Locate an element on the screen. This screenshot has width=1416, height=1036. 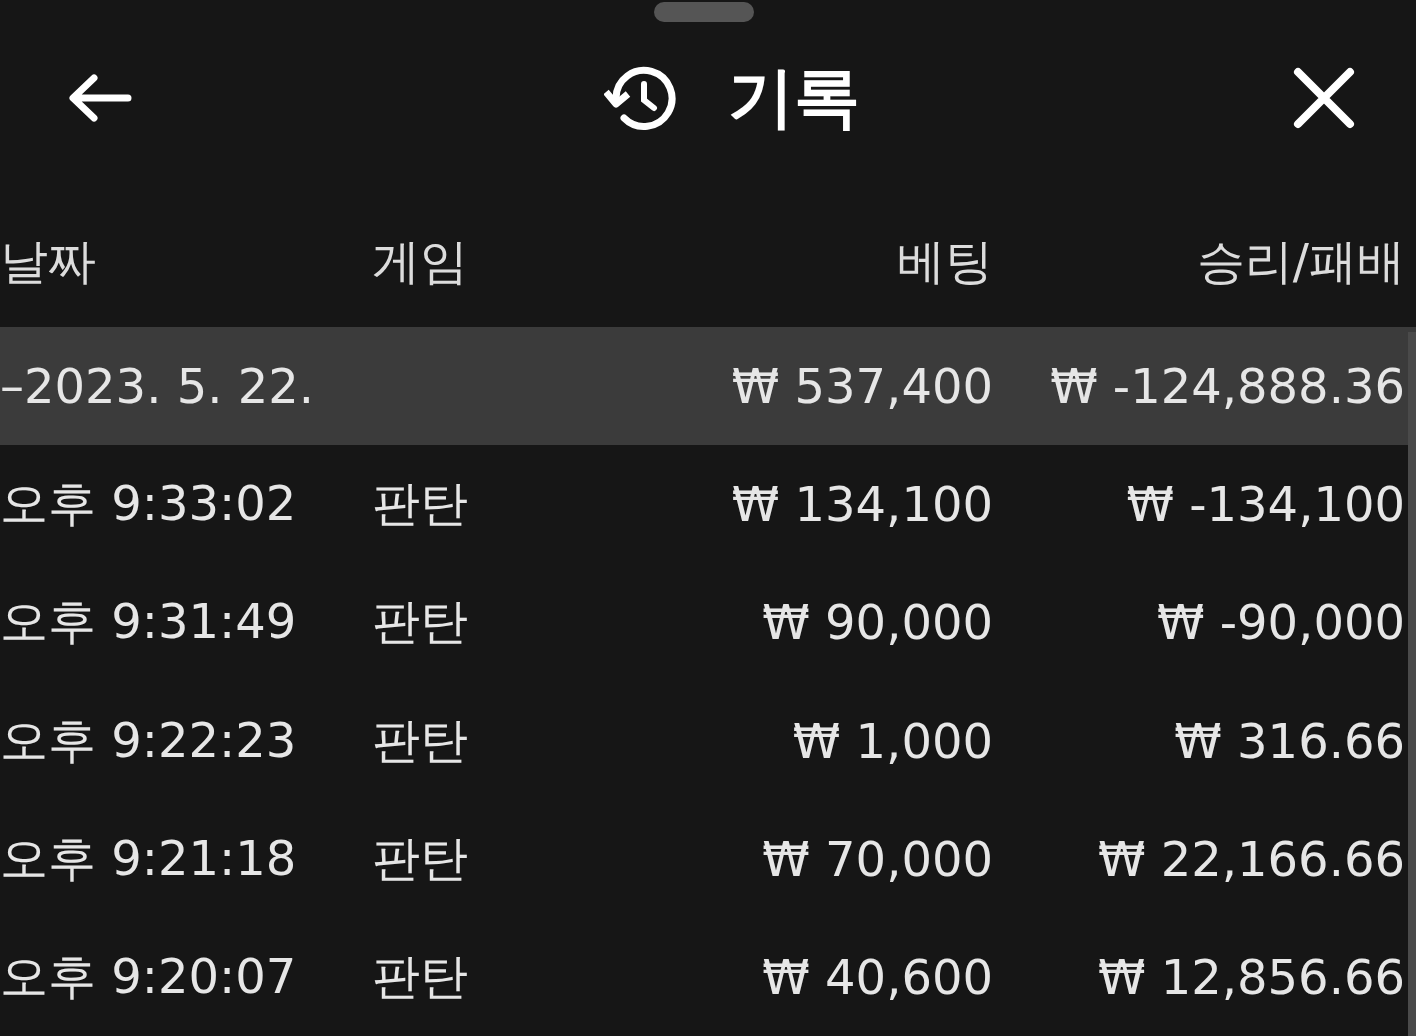
time-cell-text: 오후 9:33:02 is located at coordinates (149, 504).